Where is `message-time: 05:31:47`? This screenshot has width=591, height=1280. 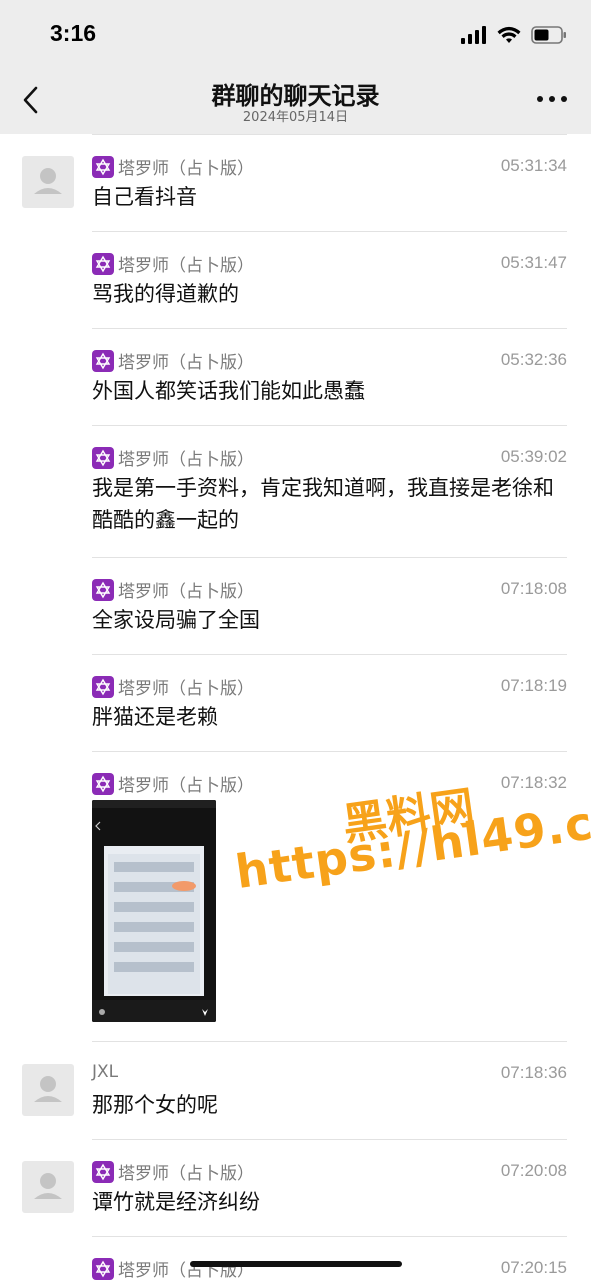
message-time: 05:31:47 is located at coordinates (533, 262).